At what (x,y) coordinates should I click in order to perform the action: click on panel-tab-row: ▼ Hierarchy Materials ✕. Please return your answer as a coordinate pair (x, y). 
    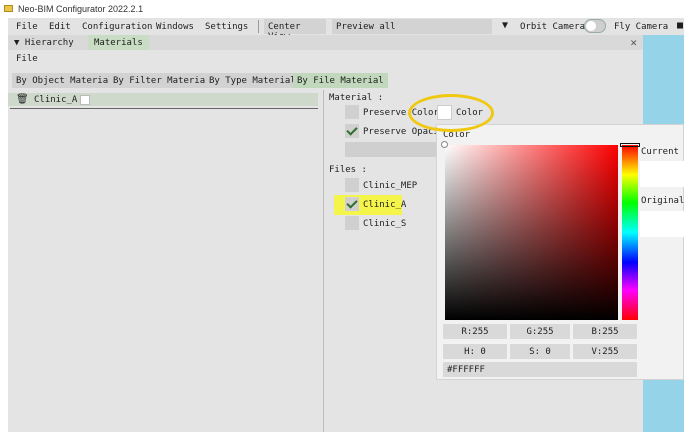
    Looking at the image, I should click on (325, 42).